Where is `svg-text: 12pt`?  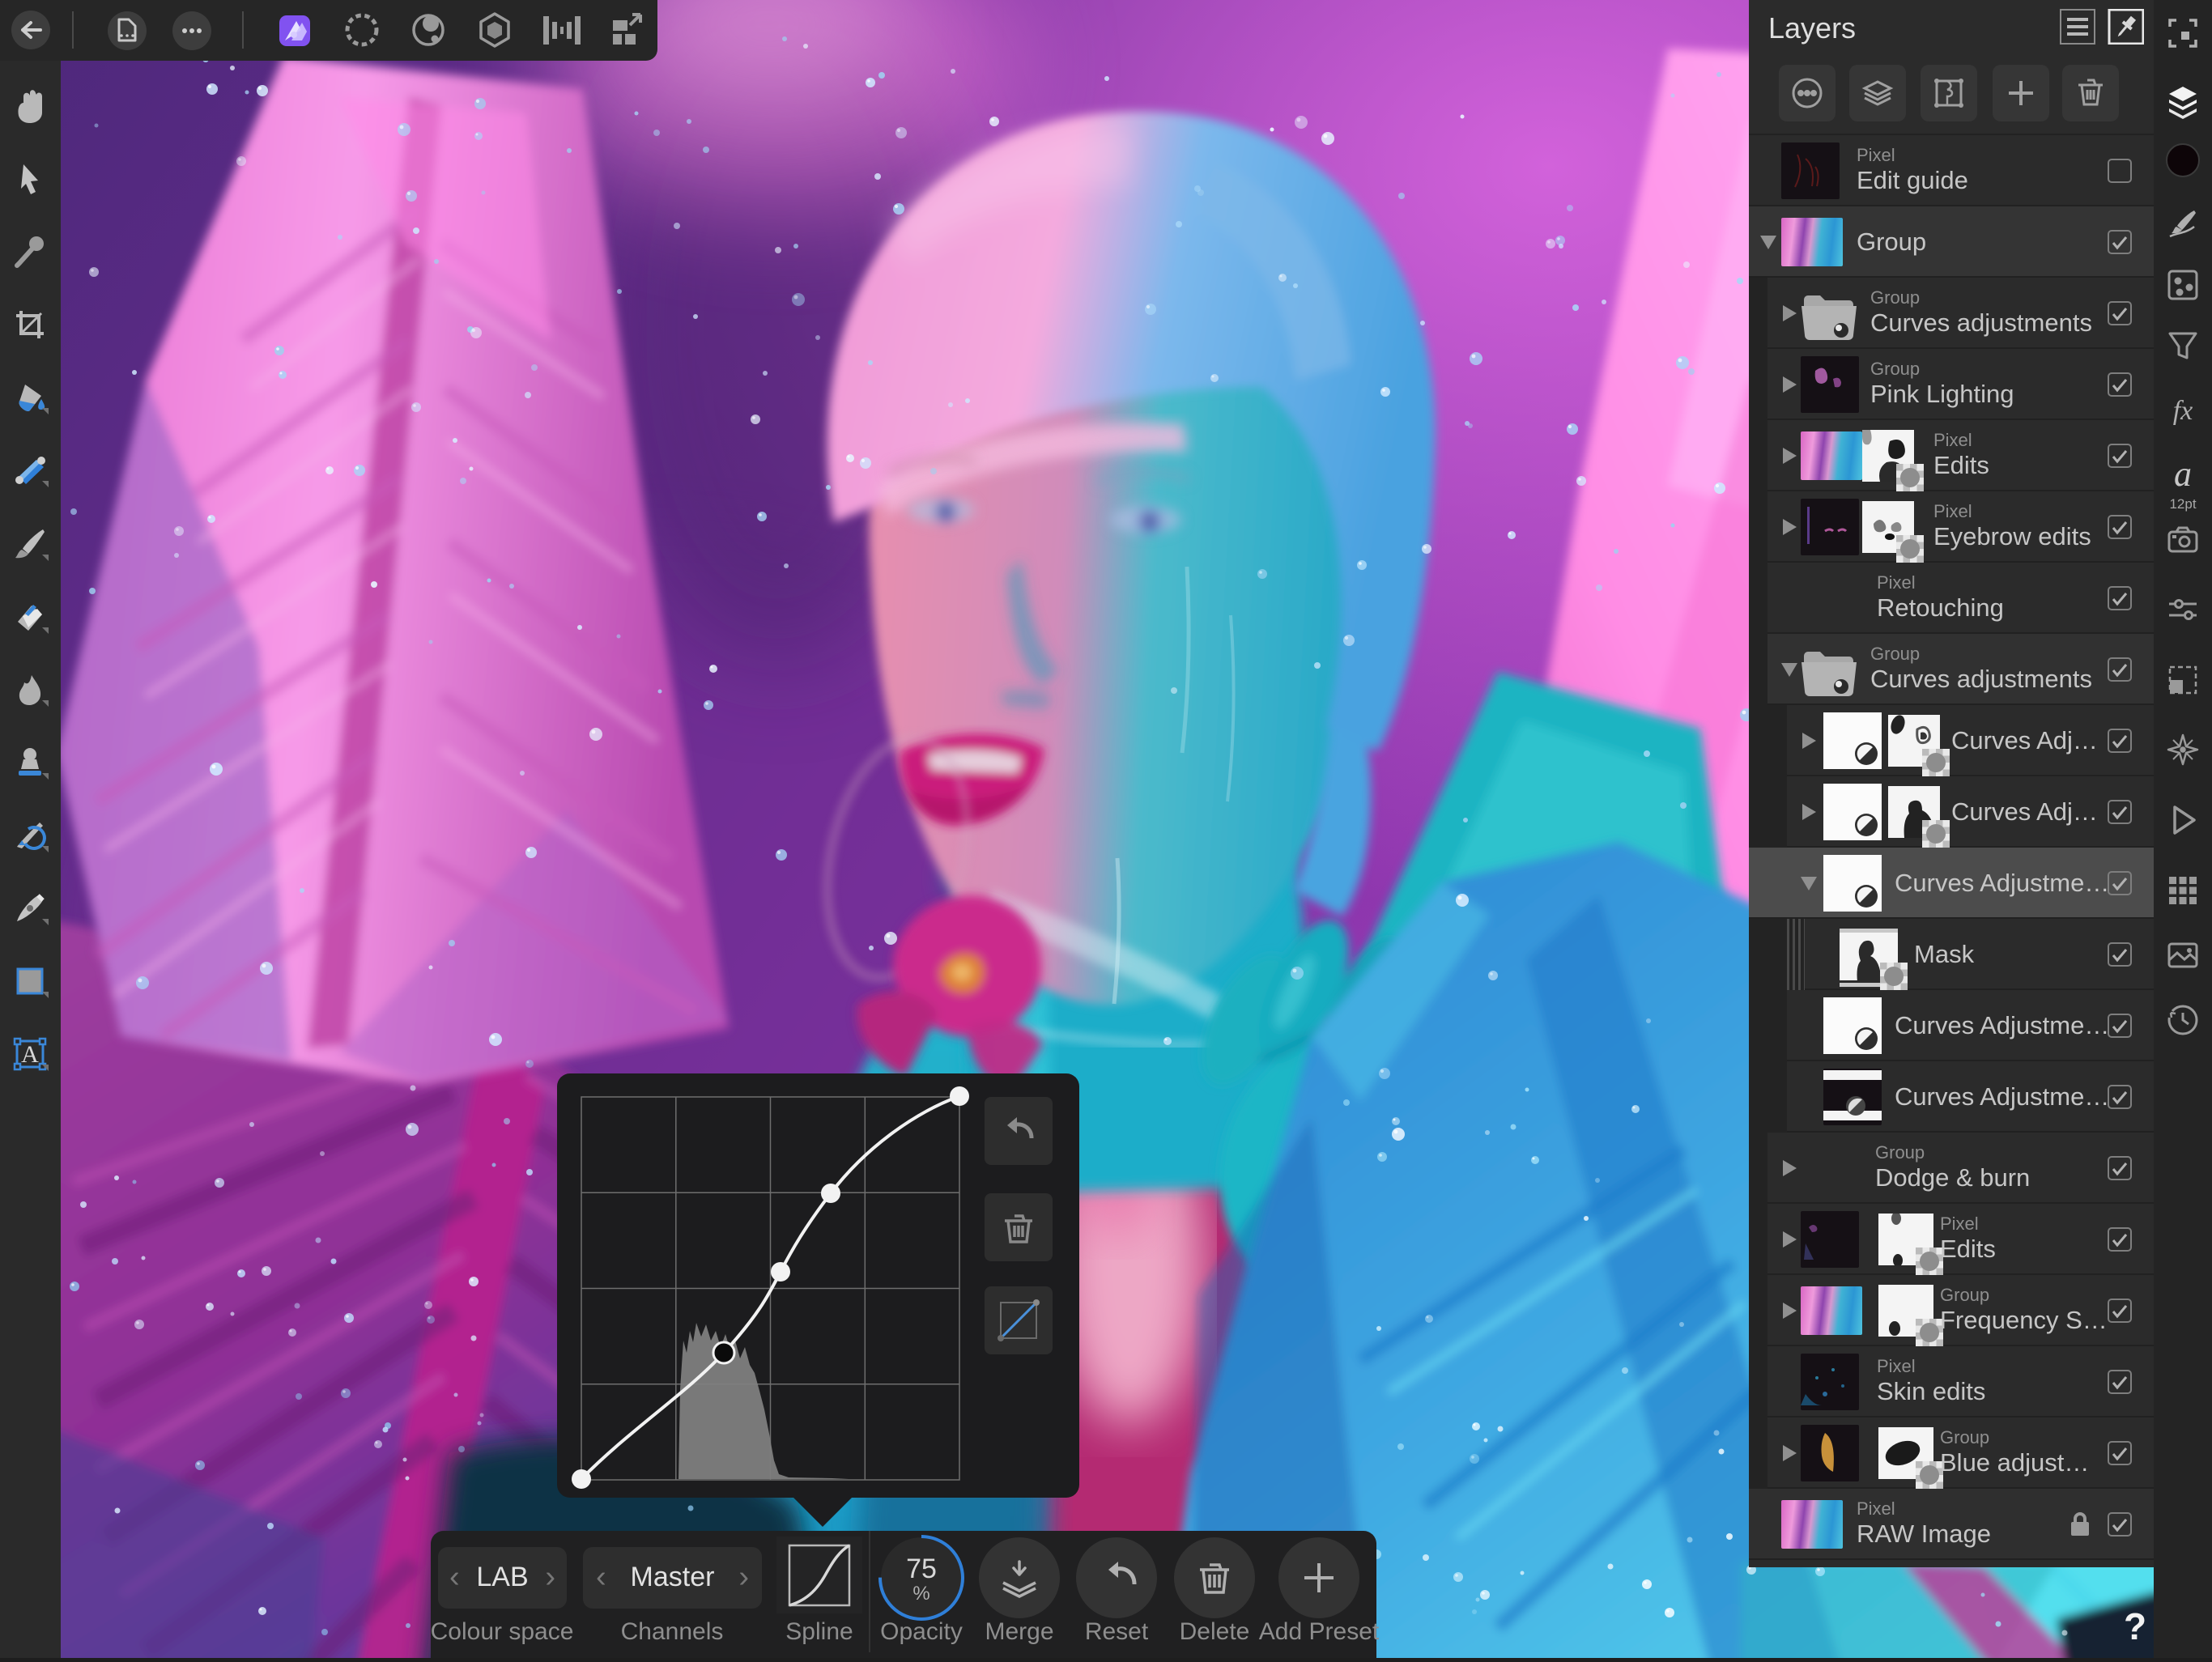
svg-text: 12pt is located at coordinates (2182, 504).